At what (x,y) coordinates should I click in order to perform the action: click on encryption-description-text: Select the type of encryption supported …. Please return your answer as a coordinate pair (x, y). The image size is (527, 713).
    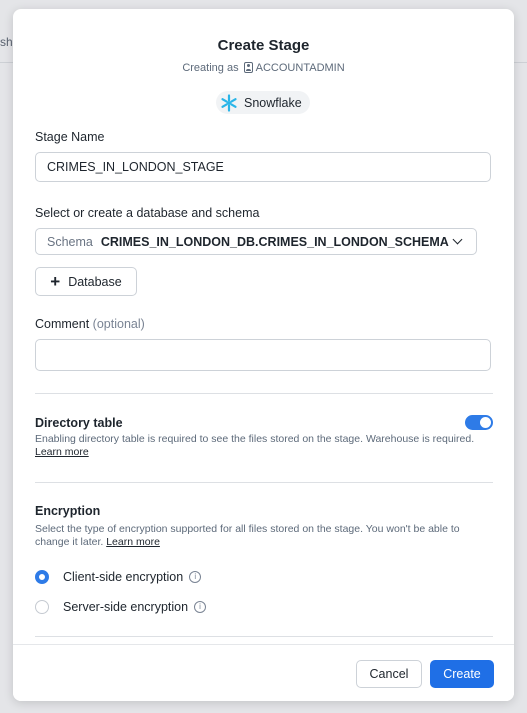
    Looking at the image, I should click on (247, 535).